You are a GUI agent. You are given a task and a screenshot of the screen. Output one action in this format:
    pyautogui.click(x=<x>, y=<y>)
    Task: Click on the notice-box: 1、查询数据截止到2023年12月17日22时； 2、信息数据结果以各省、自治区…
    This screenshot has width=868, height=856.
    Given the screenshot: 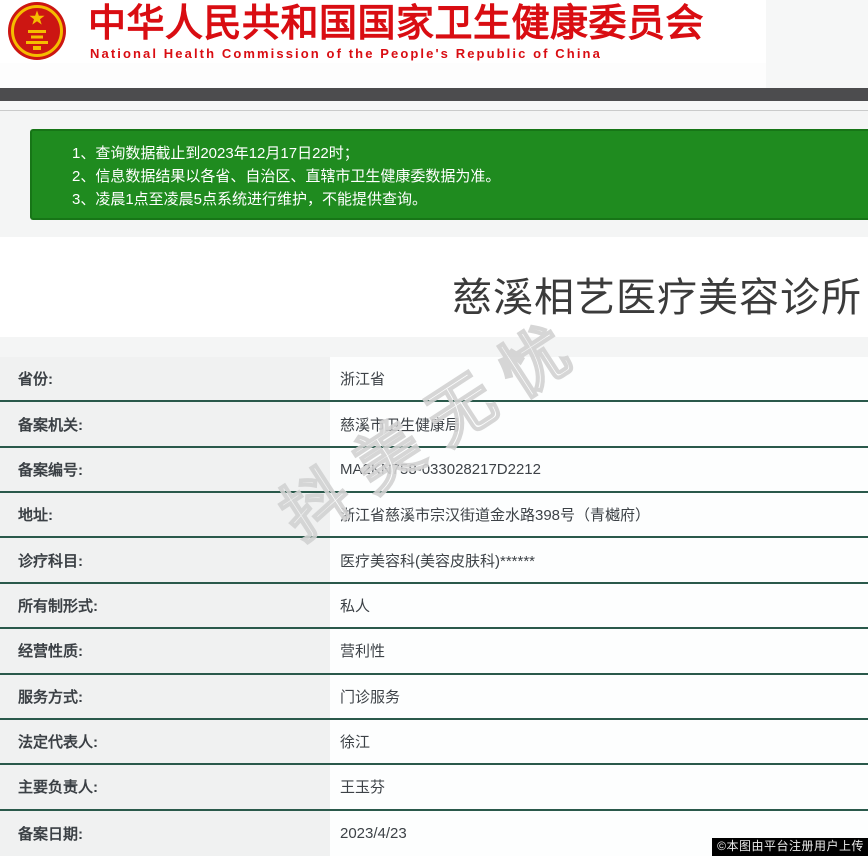 What is the action you would take?
    pyautogui.click(x=449, y=174)
    